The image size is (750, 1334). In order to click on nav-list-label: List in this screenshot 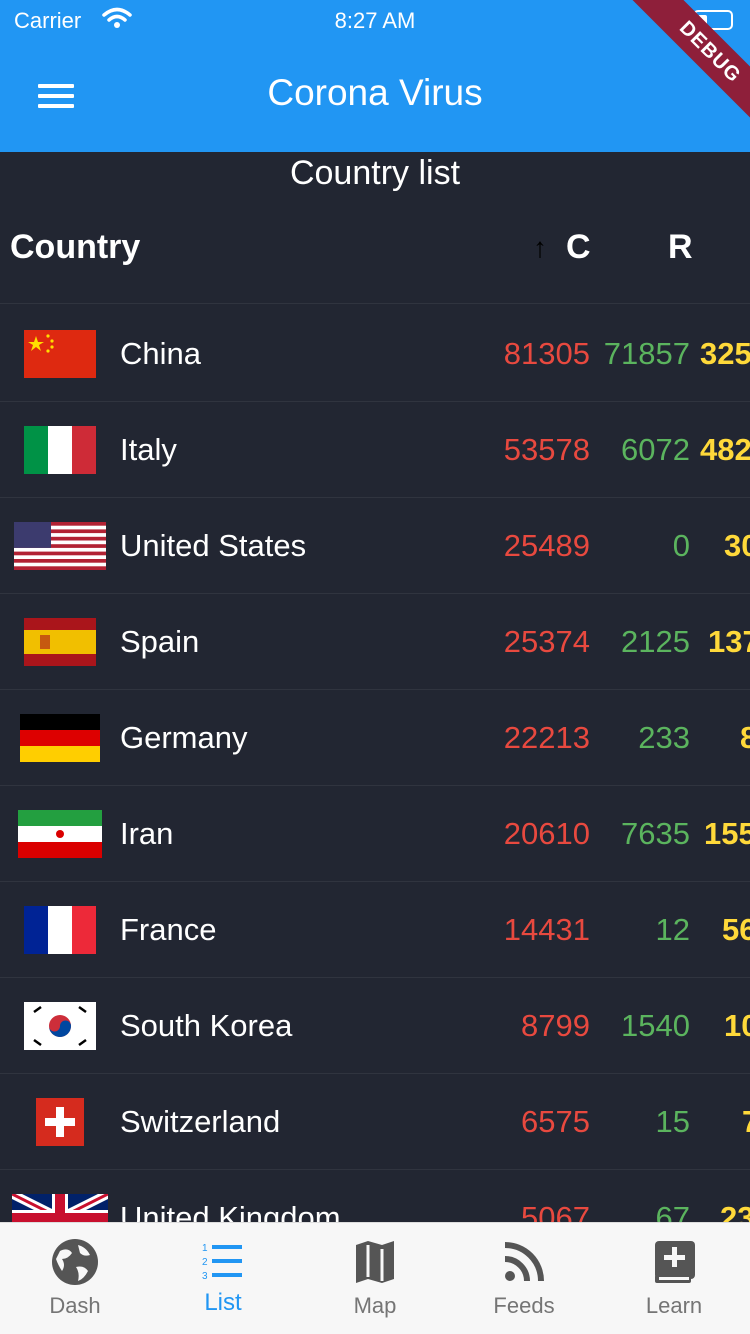, I will do `click(223, 1302)`.